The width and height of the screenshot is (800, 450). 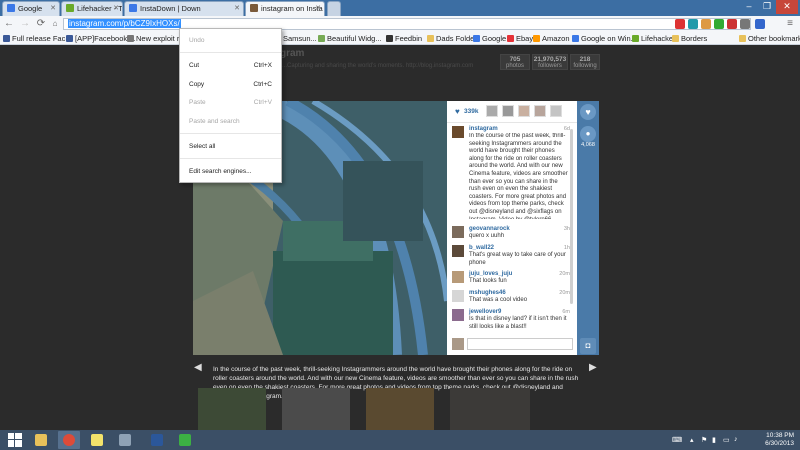 I want to click on comment-user: juju_loves_juju, so click(x=490, y=274).